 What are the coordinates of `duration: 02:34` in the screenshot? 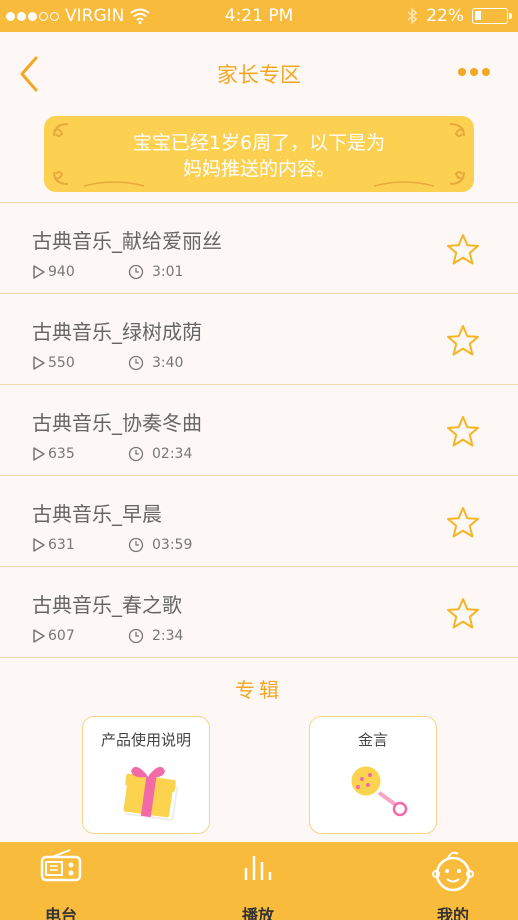 It's located at (160, 454).